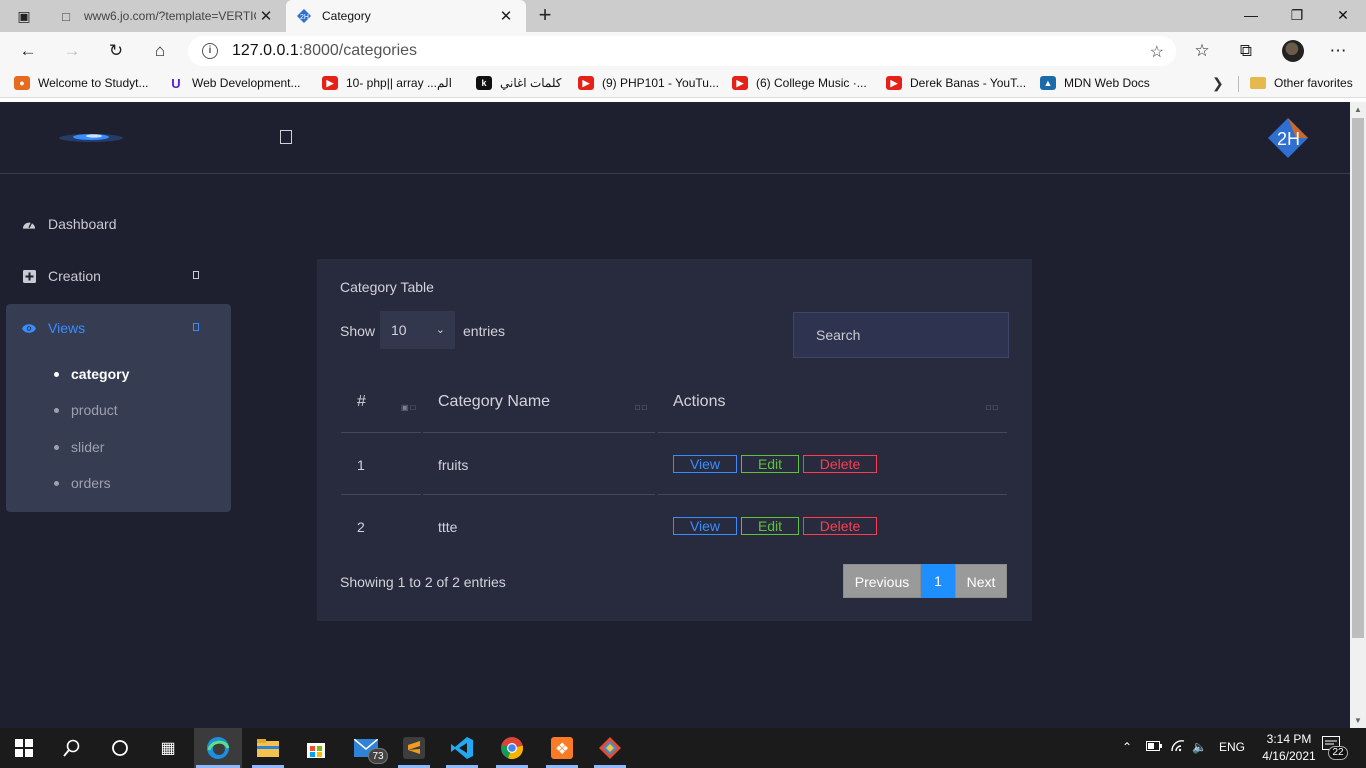  Describe the element at coordinates (440, 330) in the screenshot. I see `chevron-down-icon: ⌄` at that location.